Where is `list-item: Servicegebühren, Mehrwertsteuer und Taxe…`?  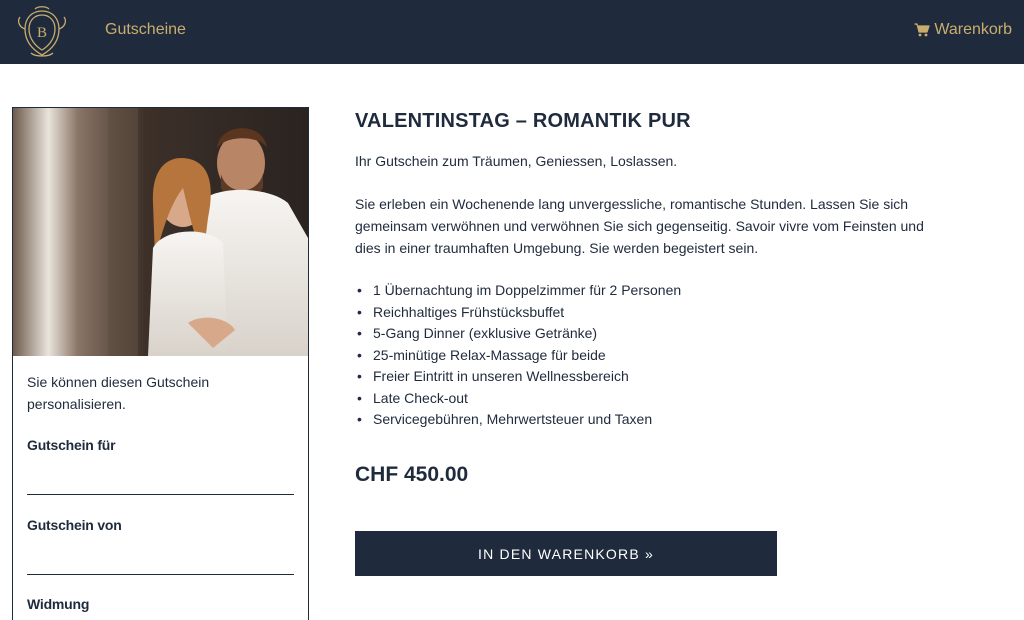 list-item: Servicegebühren, Mehrwertsteuer und Taxe… is located at coordinates (635, 420).